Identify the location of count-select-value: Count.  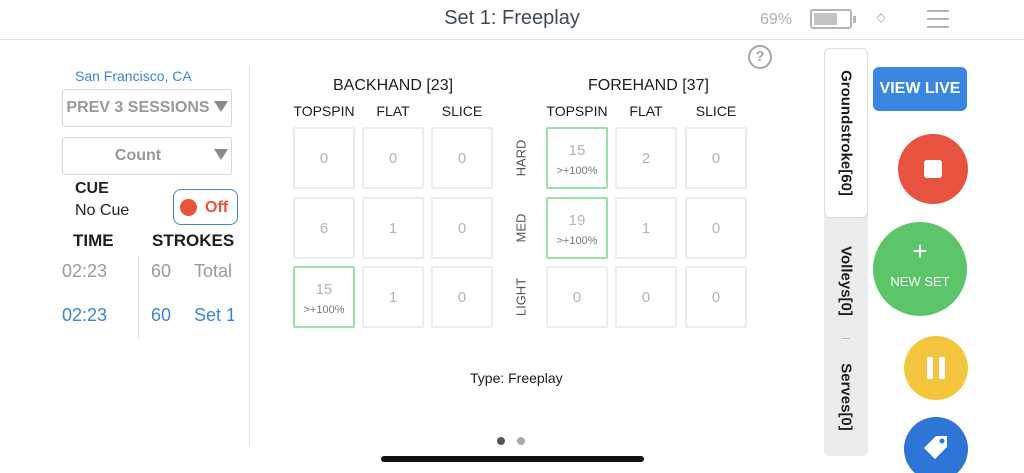
(138, 155).